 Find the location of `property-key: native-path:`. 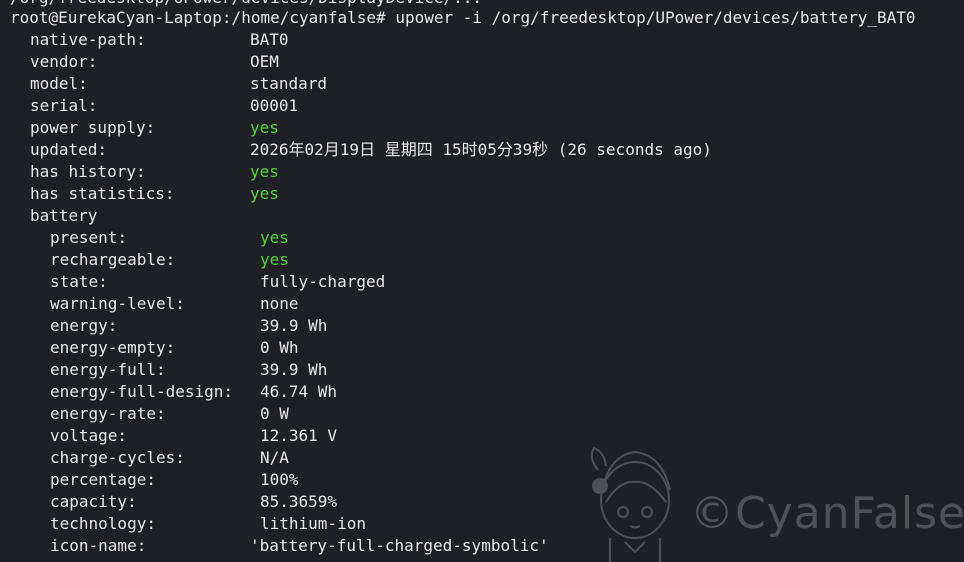

property-key: native-path: is located at coordinates (88, 39).